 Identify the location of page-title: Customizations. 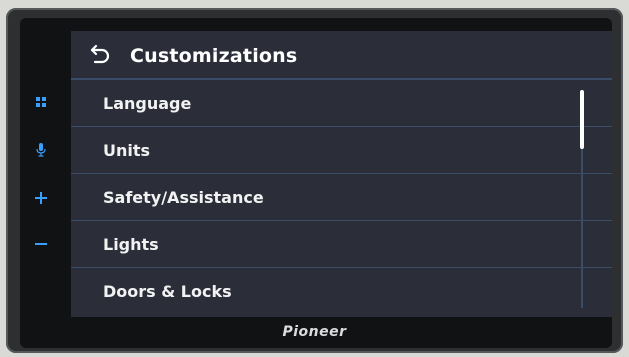
(214, 56).